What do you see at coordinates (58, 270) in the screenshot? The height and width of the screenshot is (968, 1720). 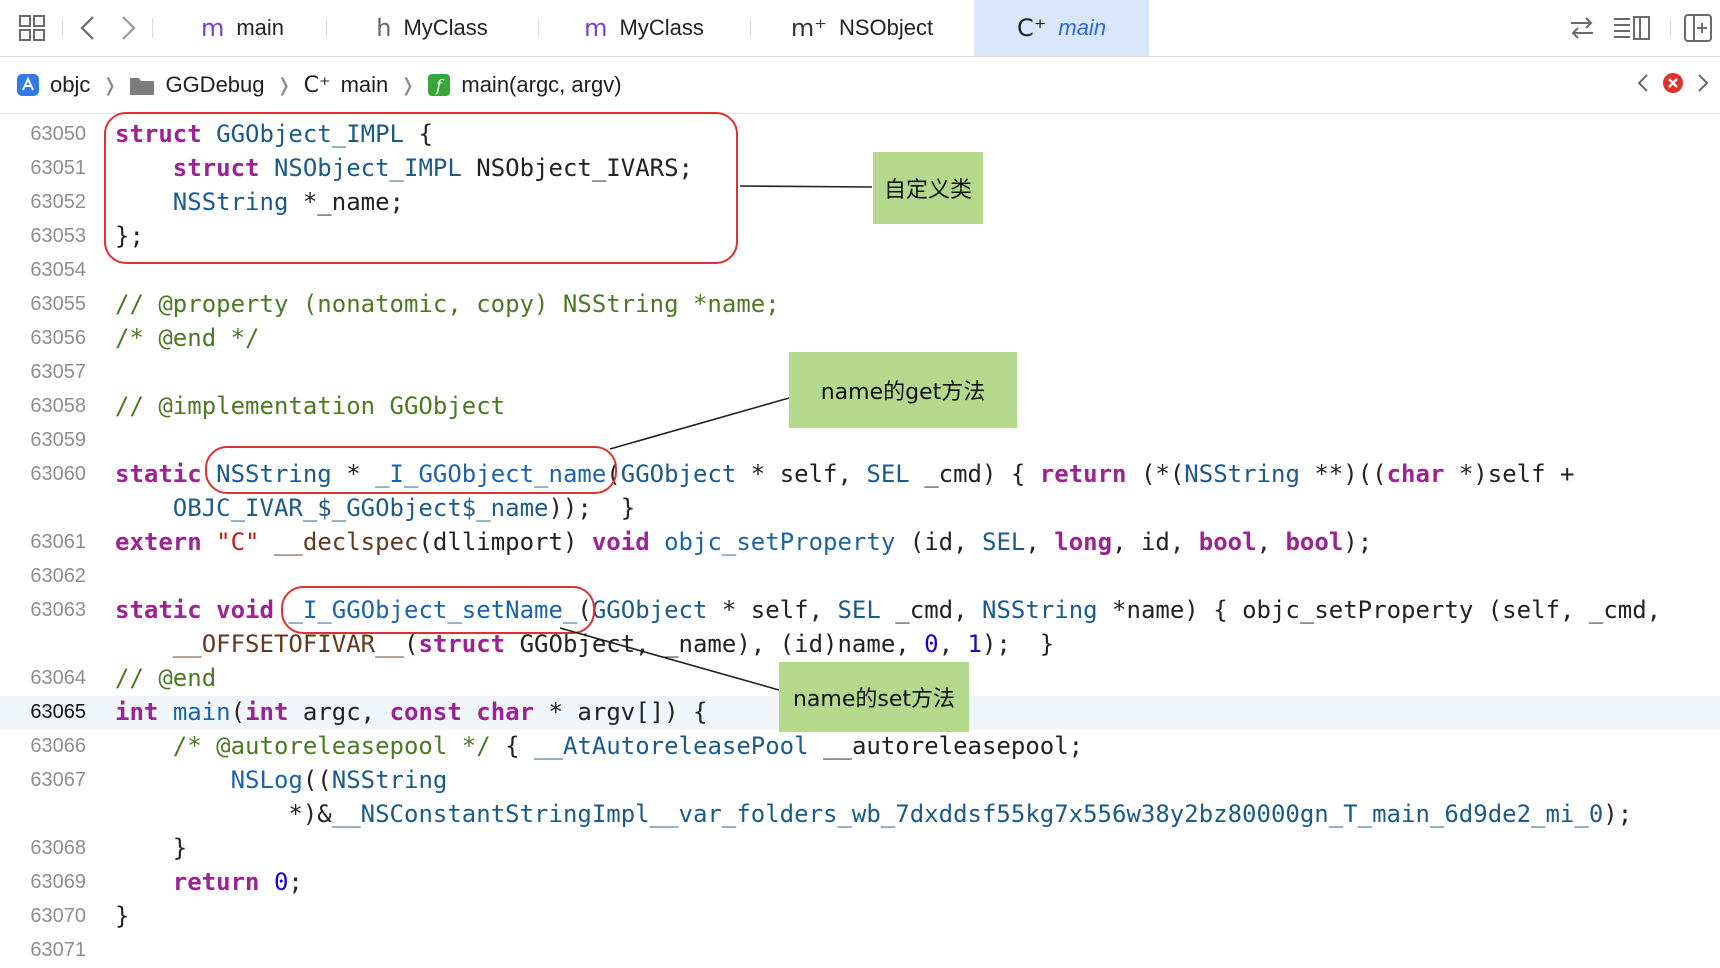 I see `line-number: 63054` at bounding box center [58, 270].